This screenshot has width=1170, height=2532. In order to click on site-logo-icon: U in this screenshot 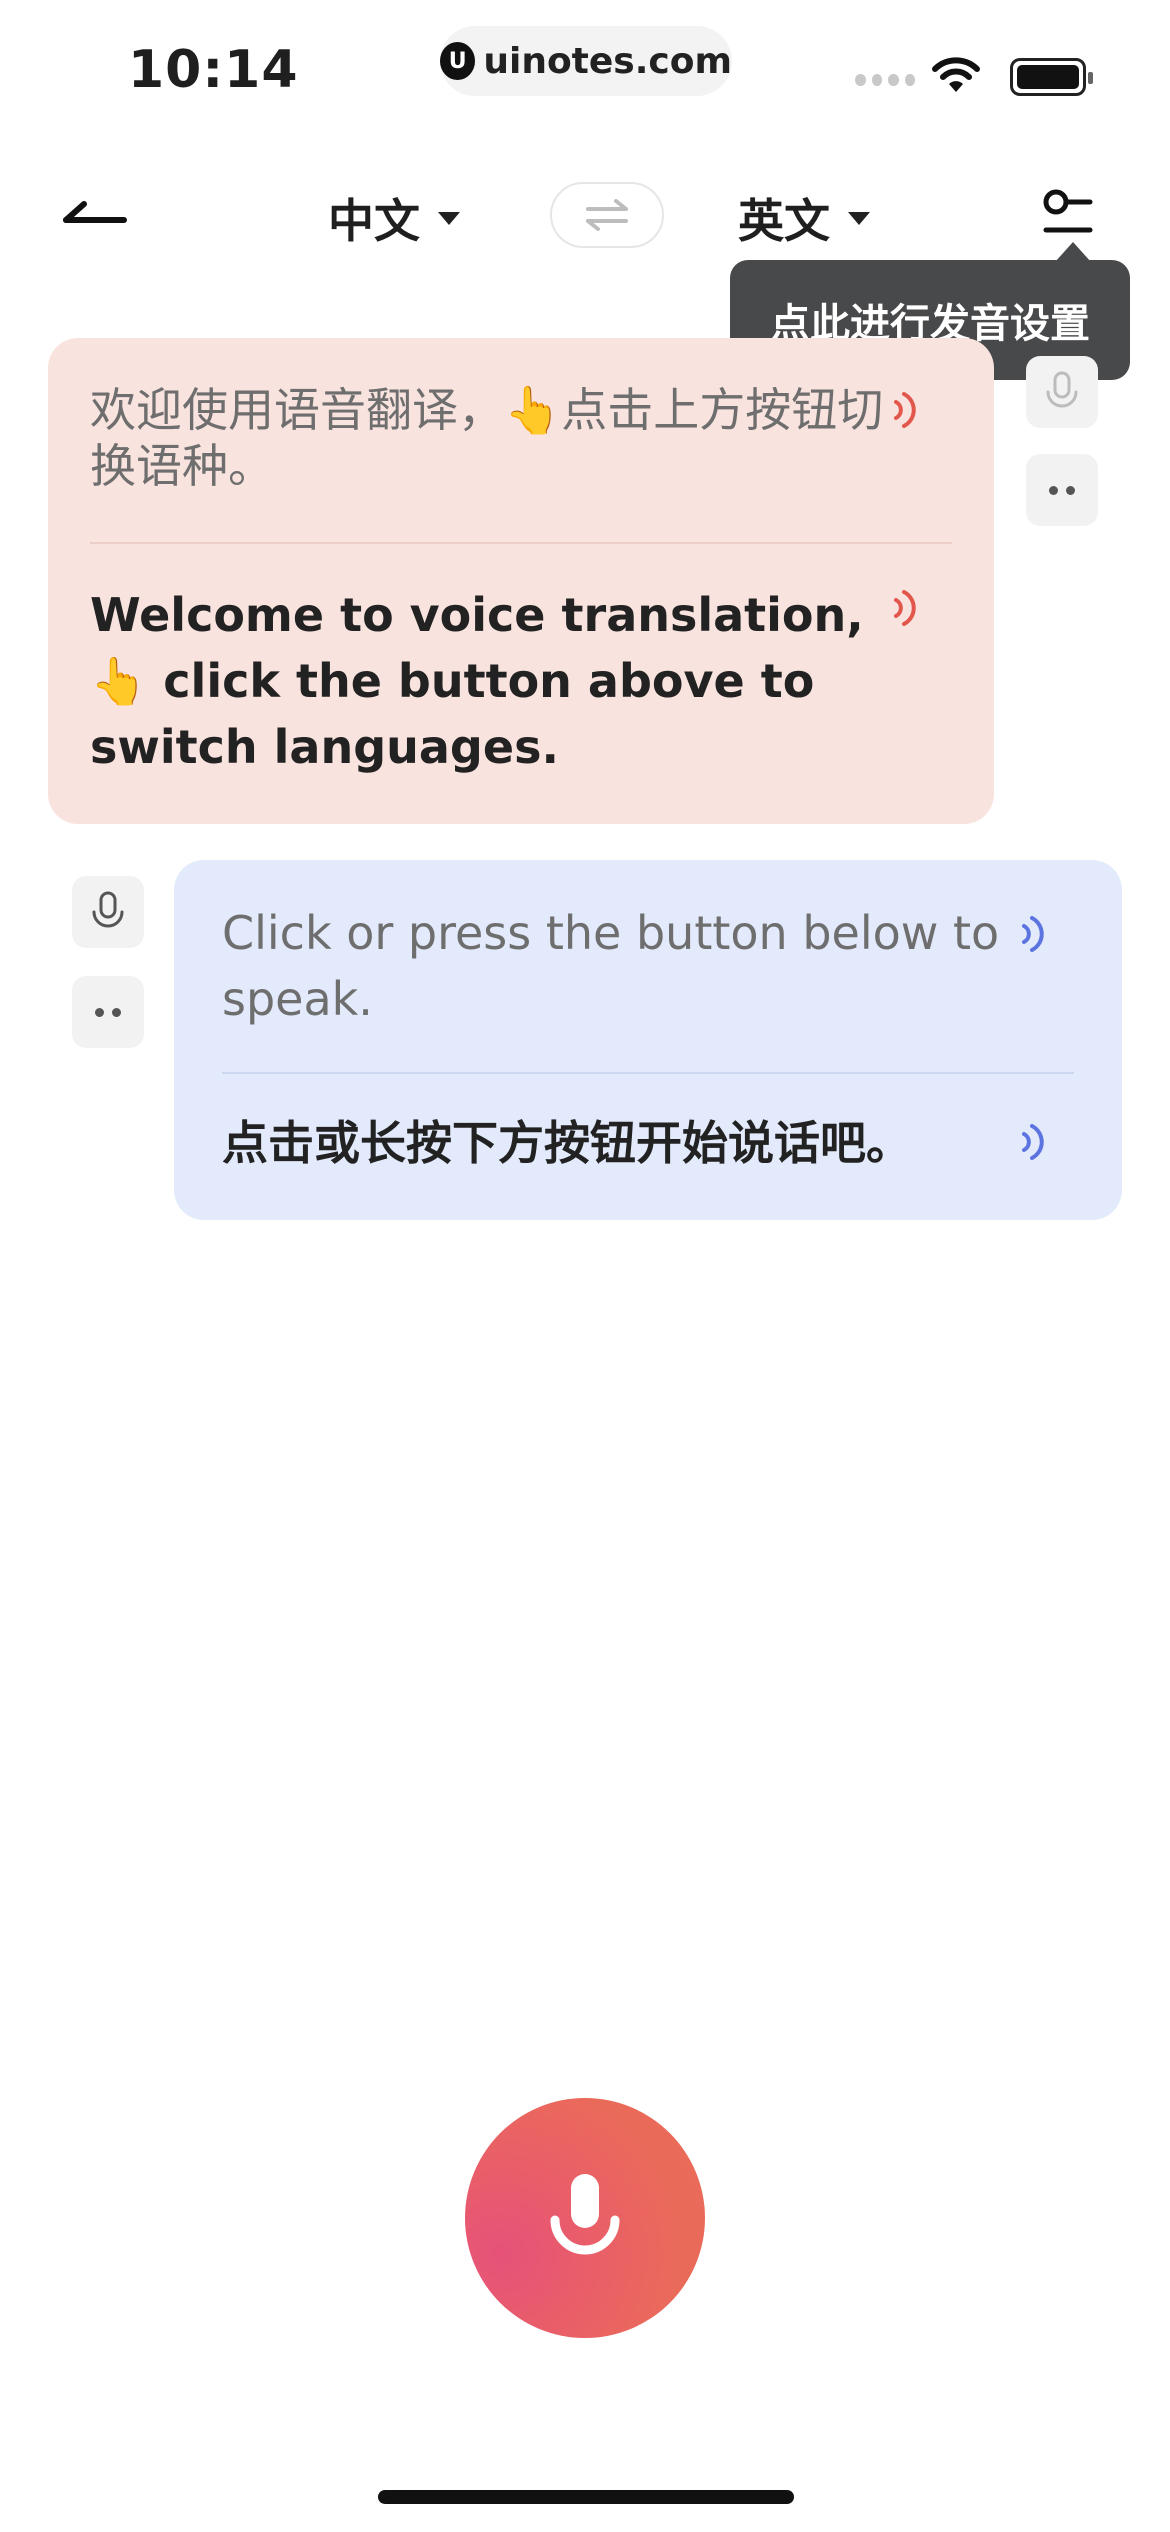, I will do `click(458, 61)`.